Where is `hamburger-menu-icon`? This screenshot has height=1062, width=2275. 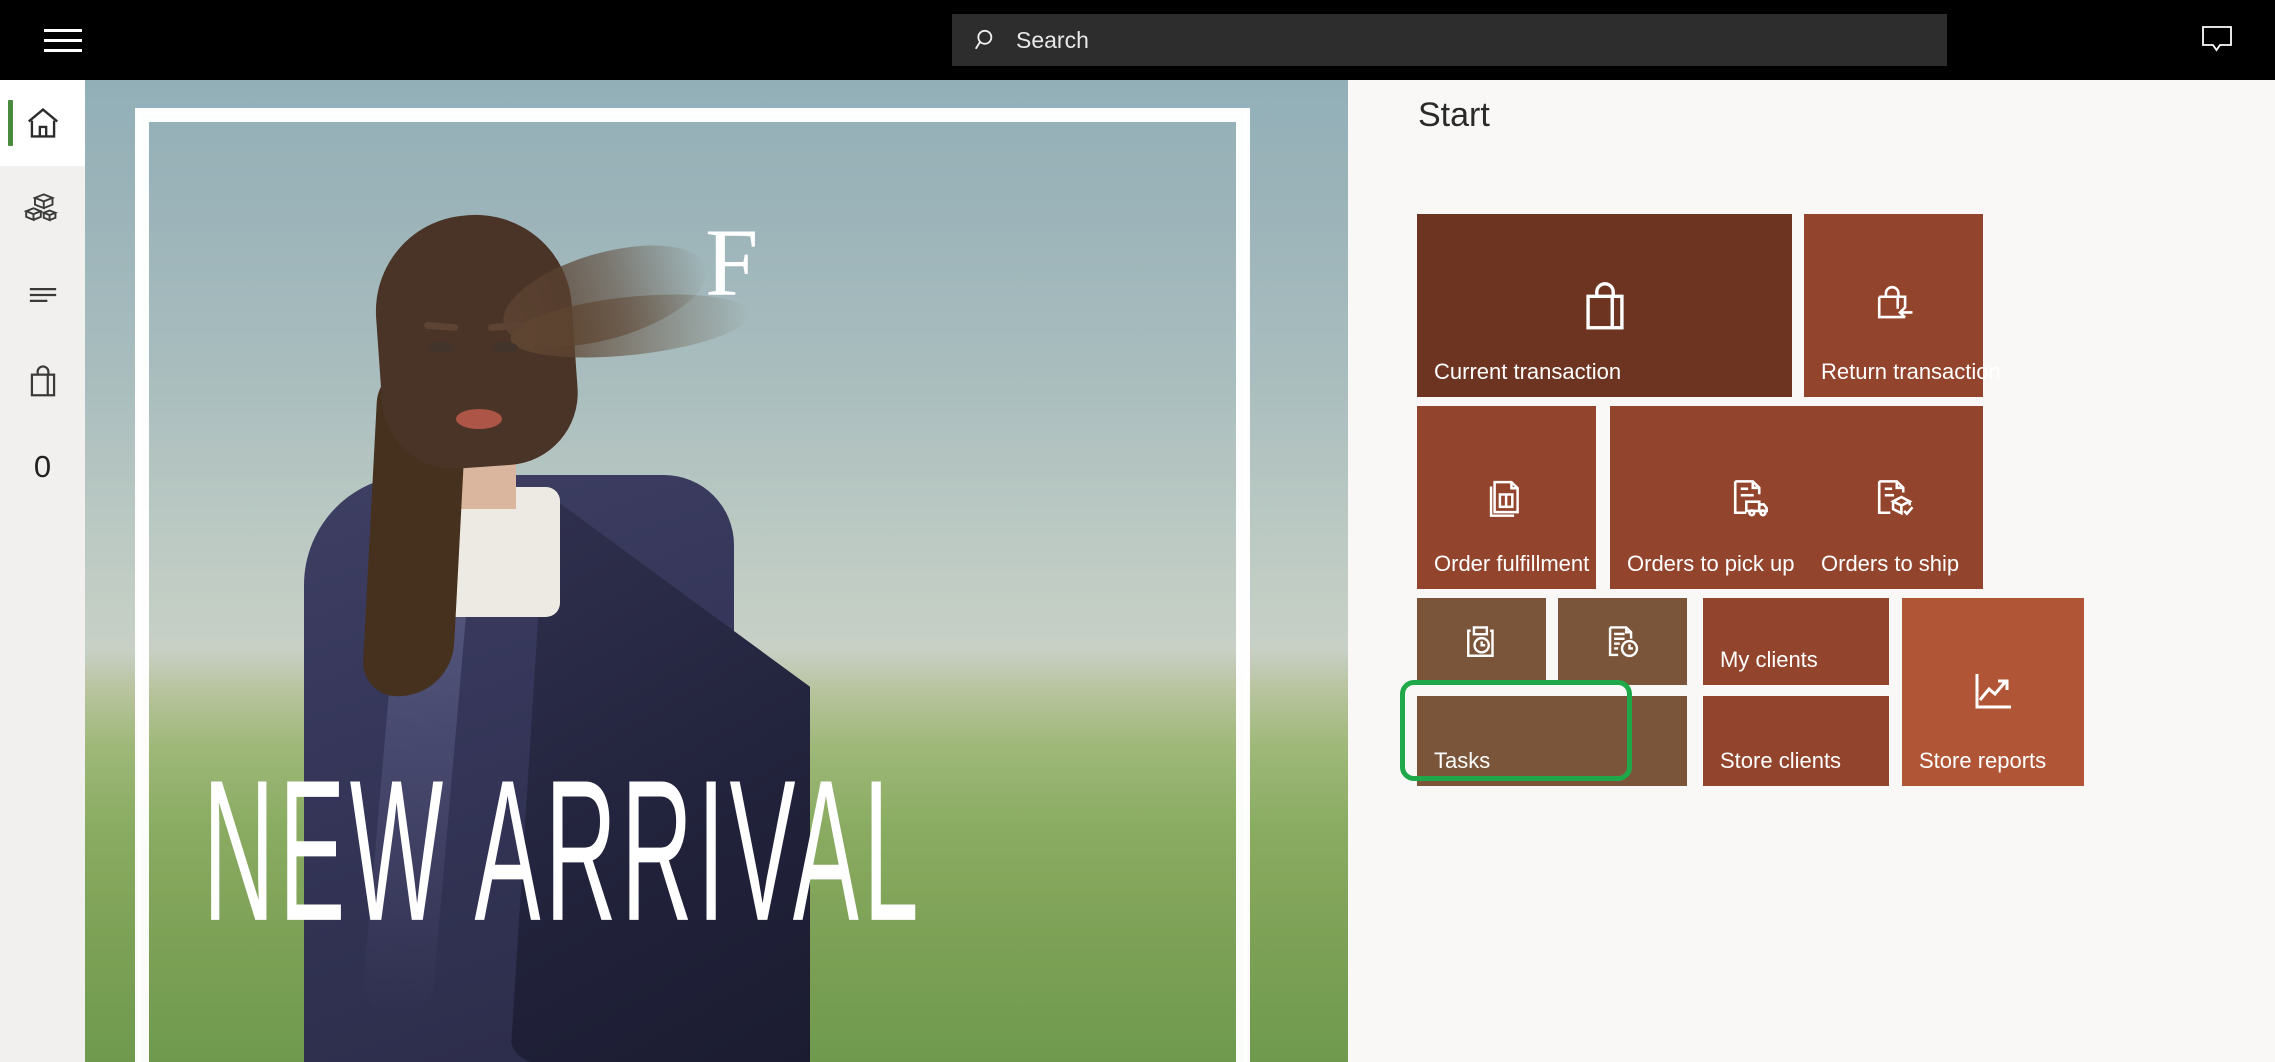 hamburger-menu-icon is located at coordinates (62, 40).